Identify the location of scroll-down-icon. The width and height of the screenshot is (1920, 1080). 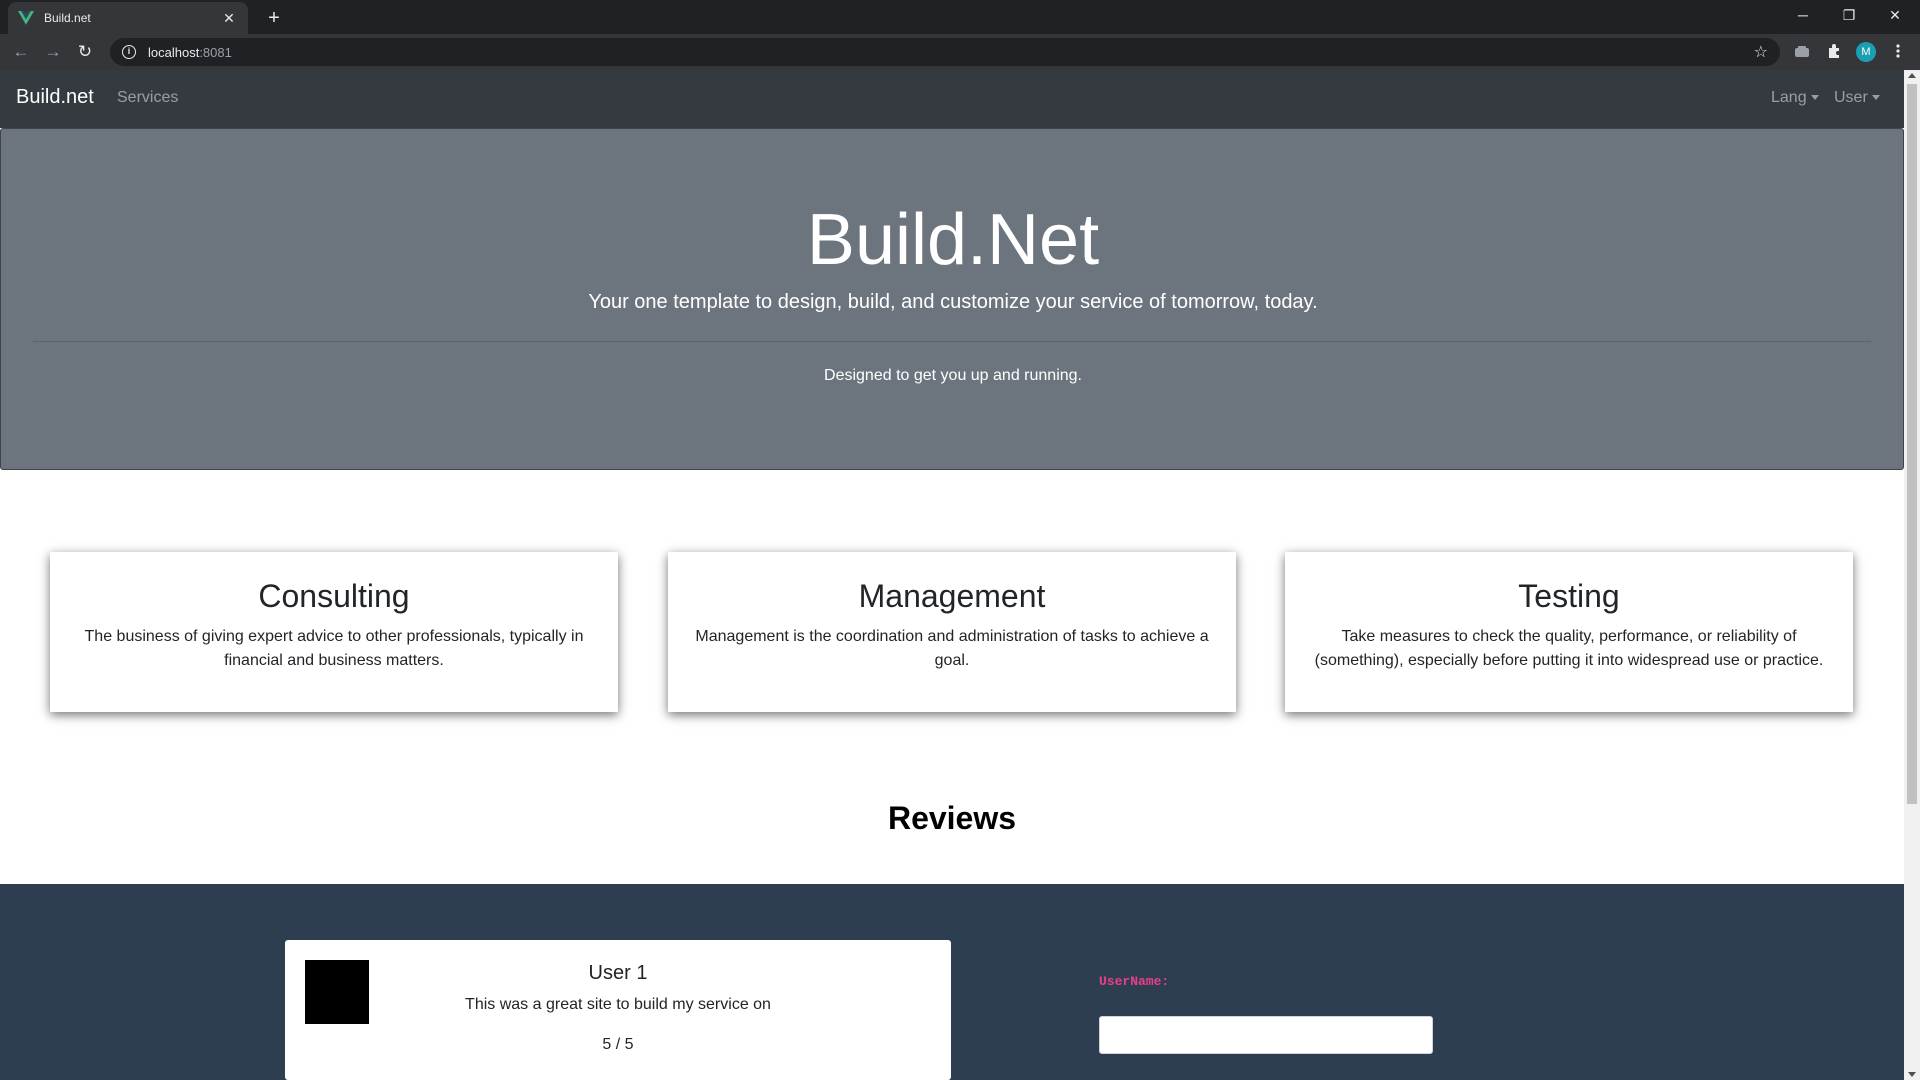
(1912, 1074).